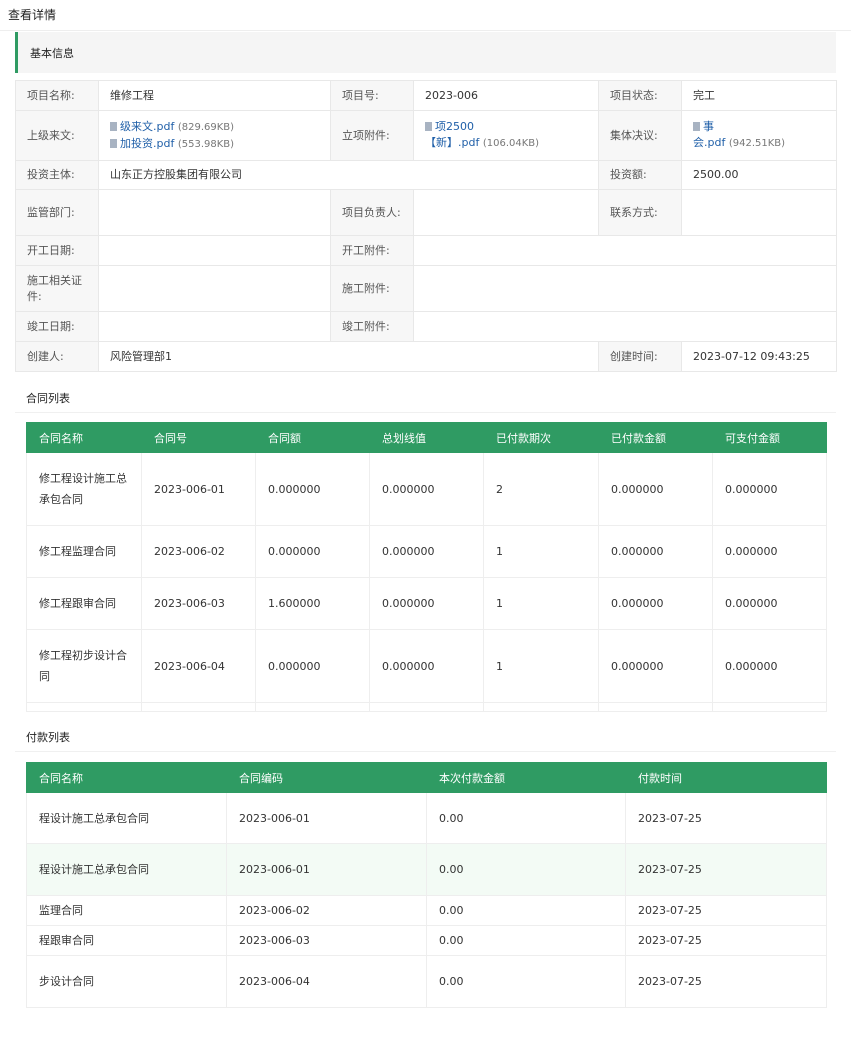  I want to click on contract-amount-cell: 1.600000, so click(312, 603).